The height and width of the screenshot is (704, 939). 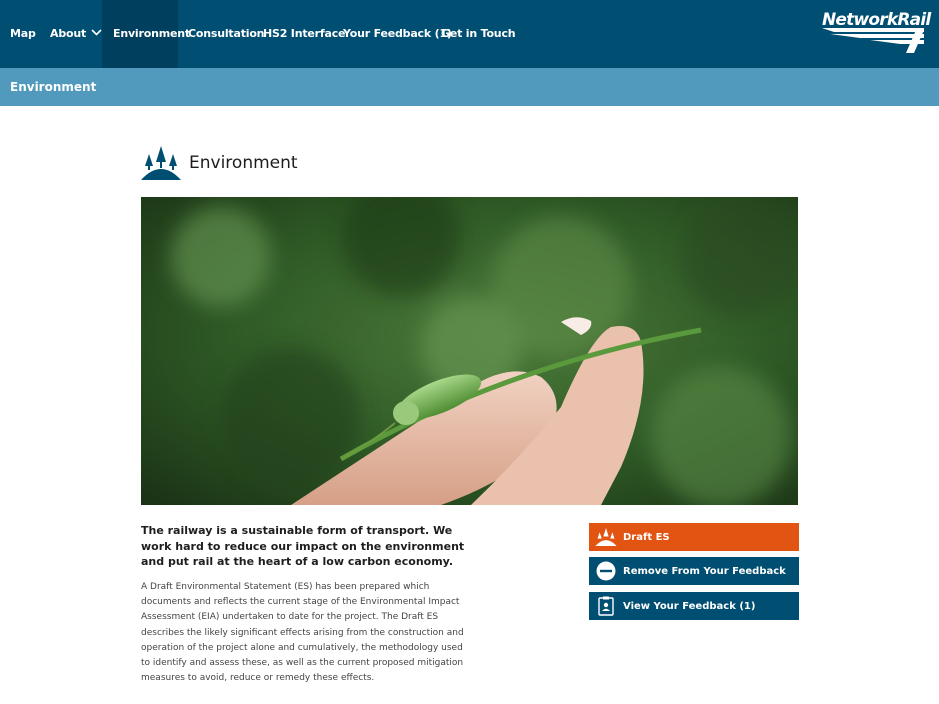 I want to click on network-rail-logo: NetworkRail, so click(x=875, y=33).